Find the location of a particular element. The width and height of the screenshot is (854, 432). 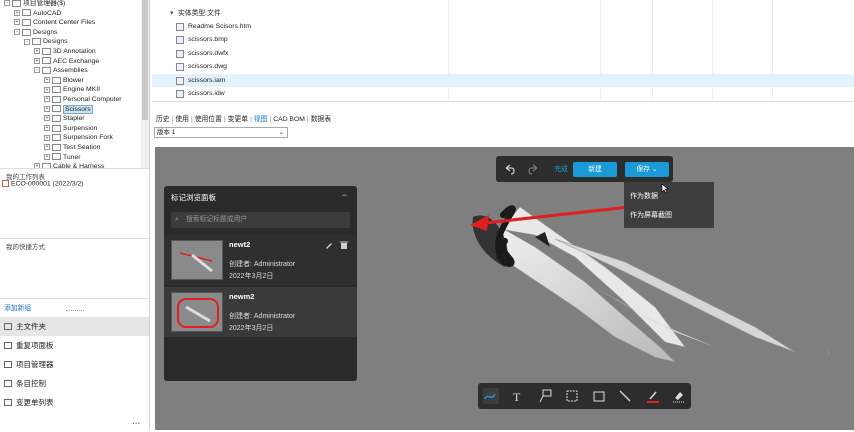

tab: CAD BOM is located at coordinates (289, 119).